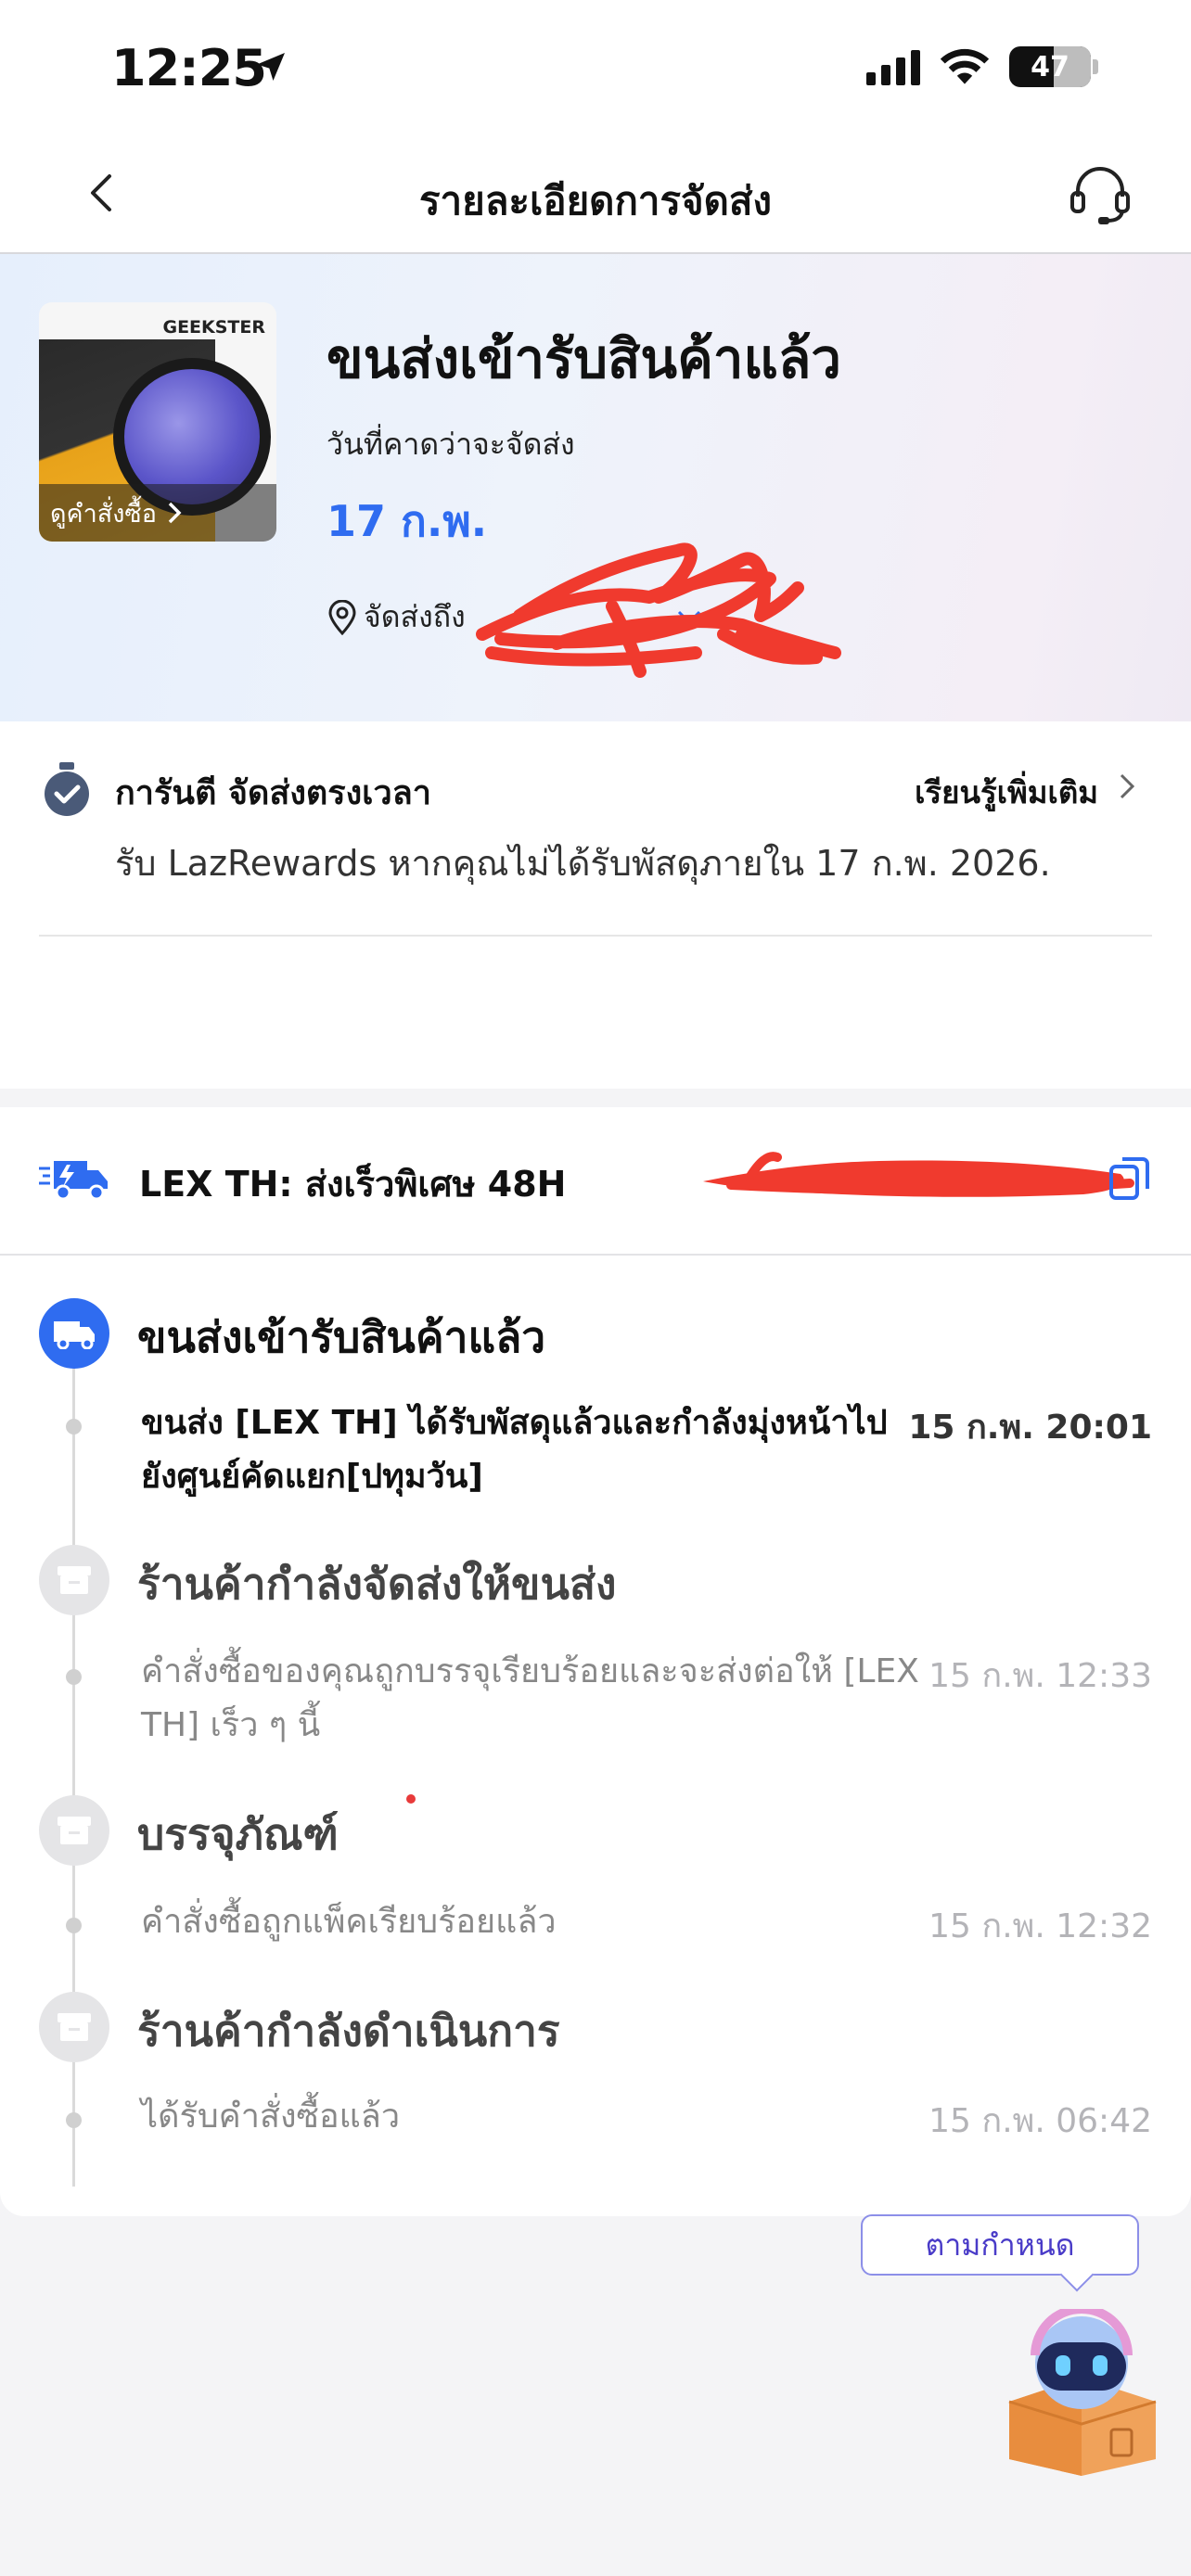 The image size is (1191, 2576). Describe the element at coordinates (157, 513) in the screenshot. I see `view-order-button: ดูคำสั่งซื้อ` at that location.